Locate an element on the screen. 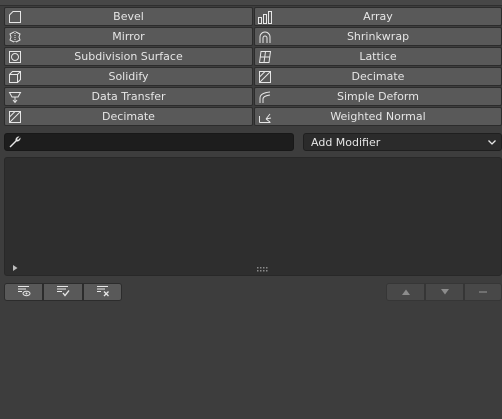 This screenshot has height=419, width=502. deselect-all-icon is located at coordinates (103, 292).